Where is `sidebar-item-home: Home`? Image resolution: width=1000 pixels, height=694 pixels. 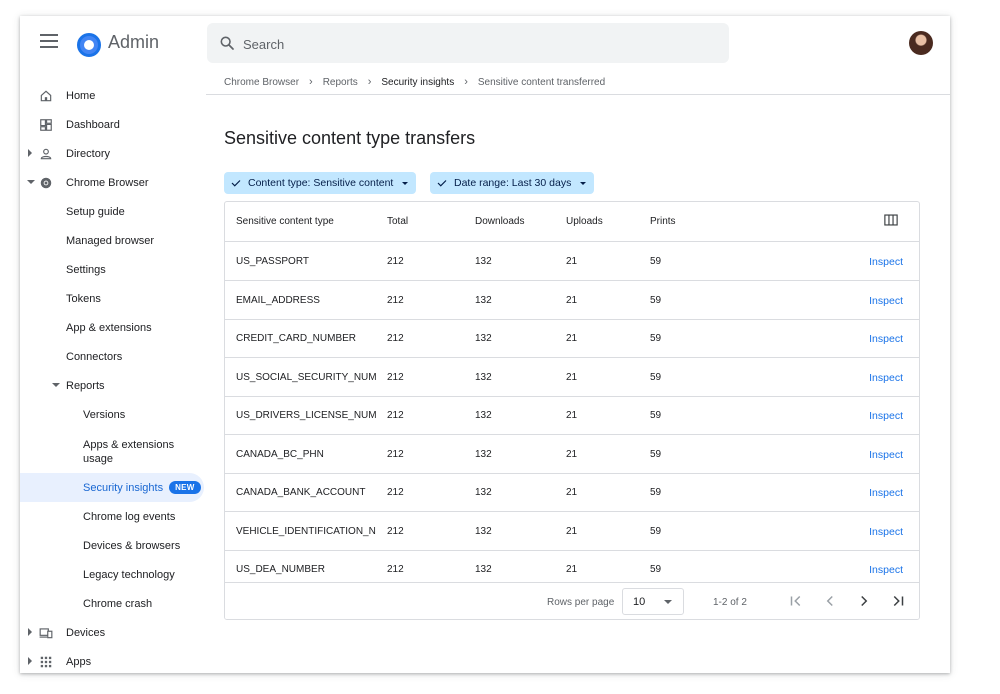 sidebar-item-home: Home is located at coordinates (113, 95).